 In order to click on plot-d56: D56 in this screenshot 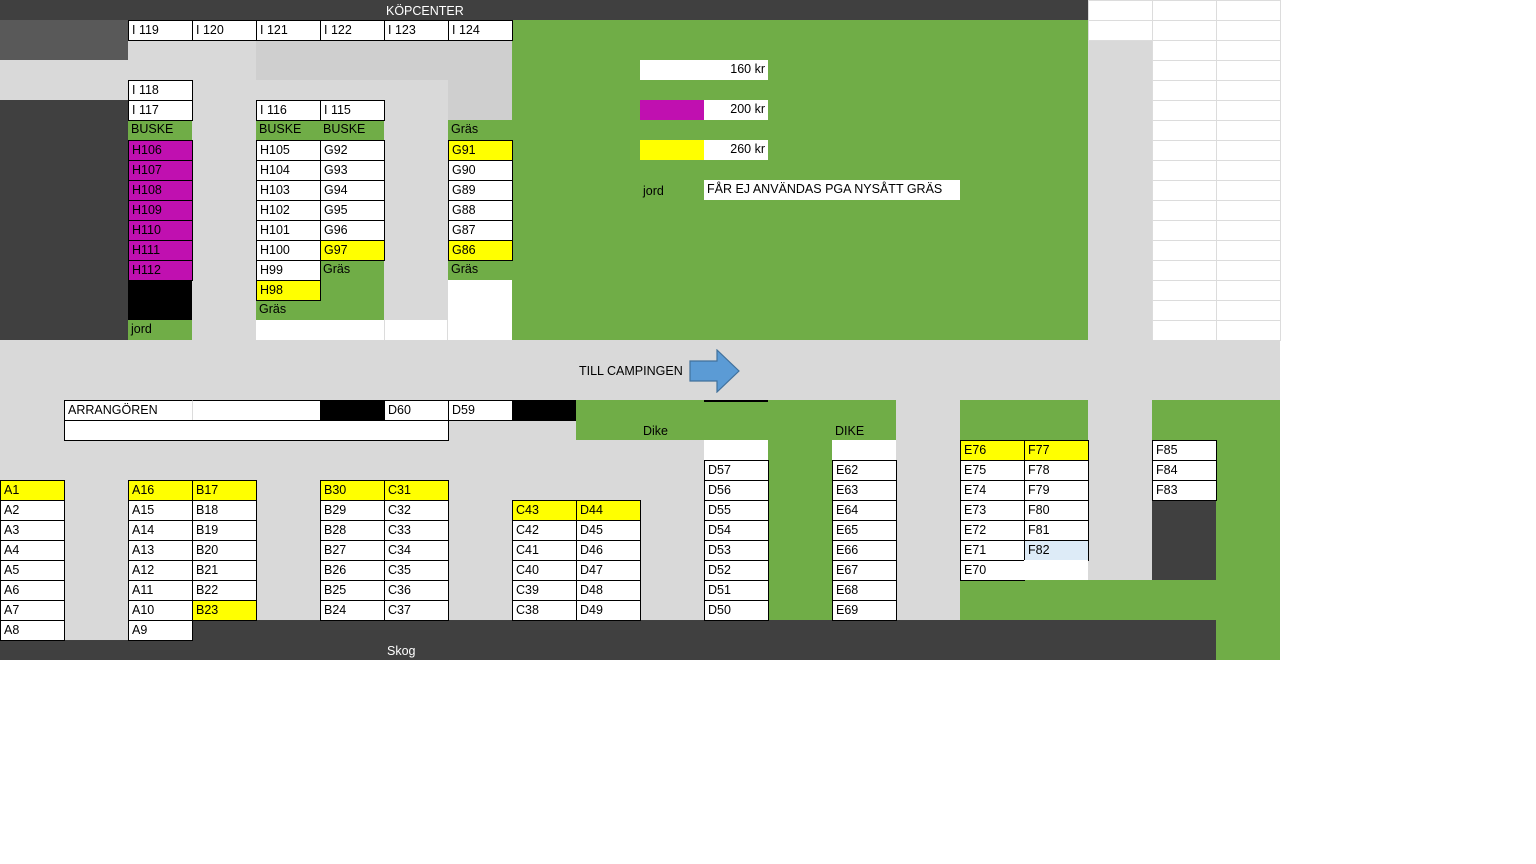, I will do `click(736, 490)`.